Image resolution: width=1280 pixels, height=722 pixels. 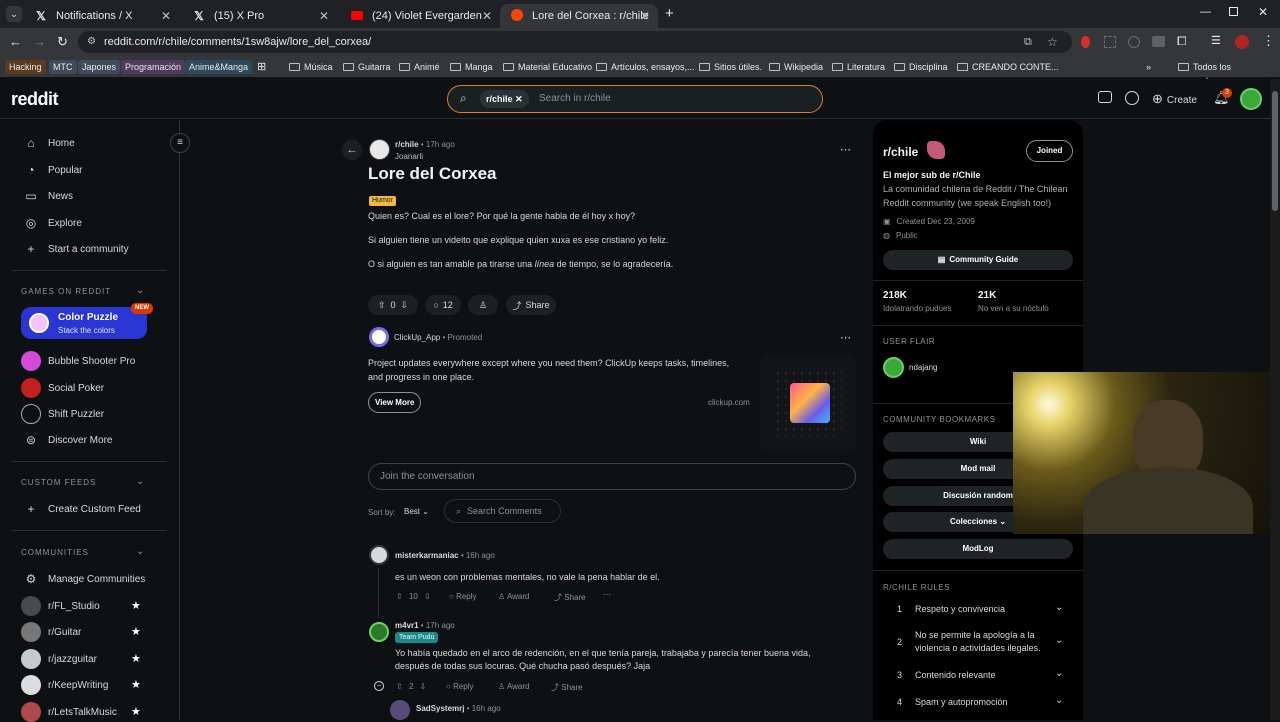 I want to click on search-comments-button: ⌕ Search Comments, so click(x=502, y=511).